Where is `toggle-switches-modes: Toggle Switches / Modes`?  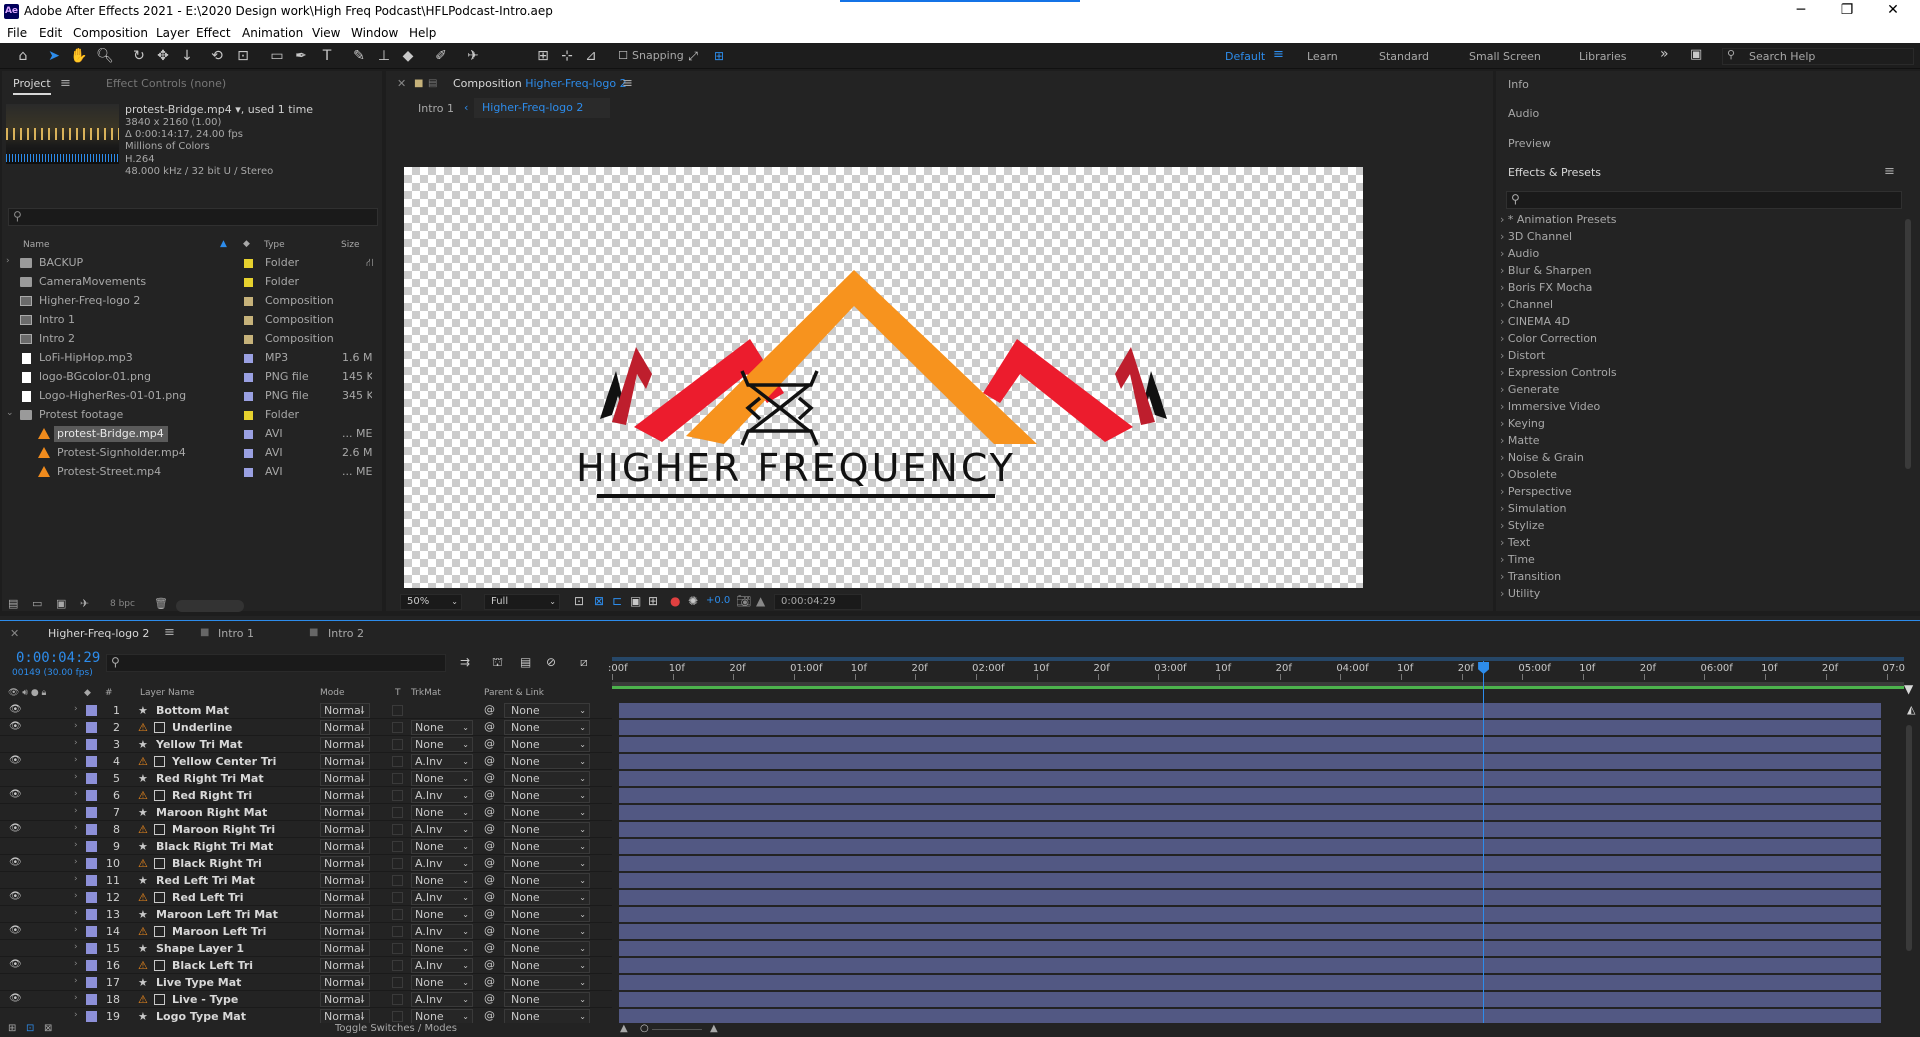
toggle-switches-modes: Toggle Switches / Modes is located at coordinates (396, 1028).